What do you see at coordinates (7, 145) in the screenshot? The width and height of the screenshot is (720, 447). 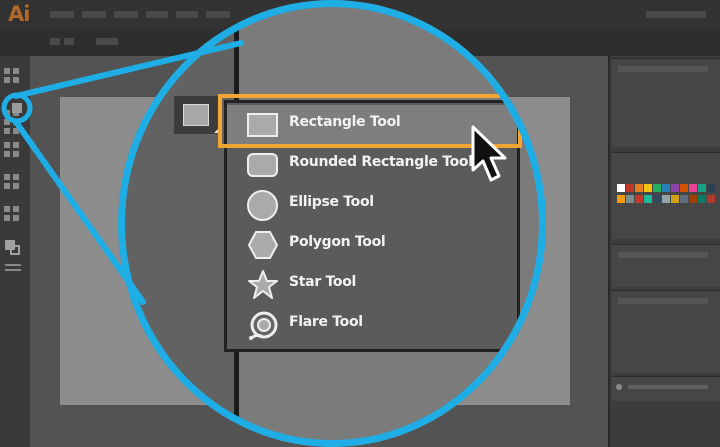 I see `rotate-tool-icon` at bounding box center [7, 145].